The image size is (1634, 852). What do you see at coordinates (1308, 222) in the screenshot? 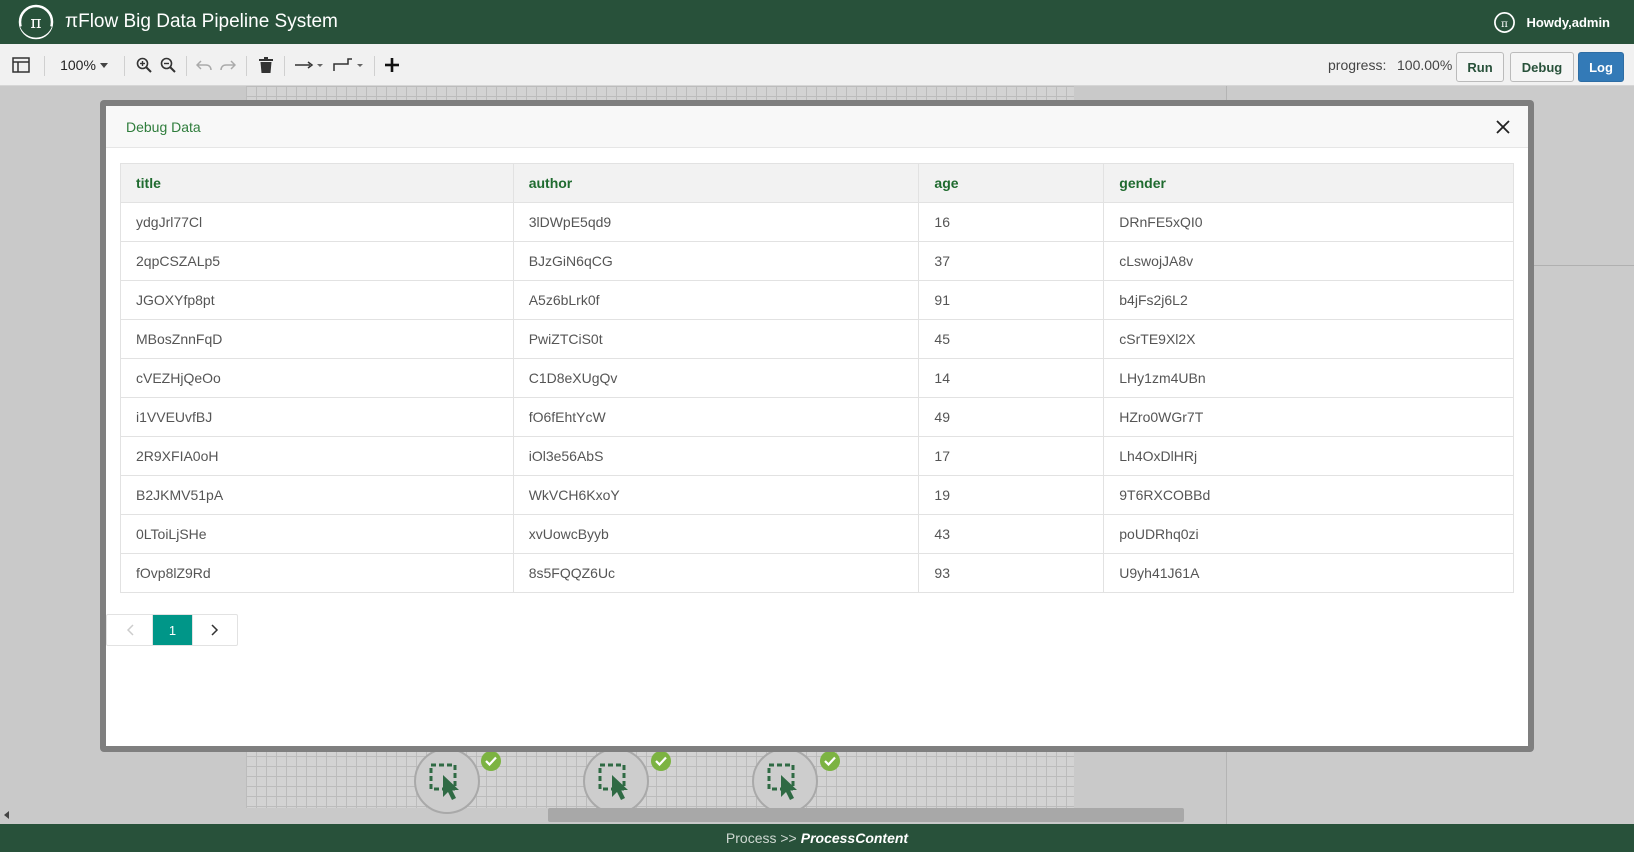
I see `table-cell: DRnFE5xQI0` at bounding box center [1308, 222].